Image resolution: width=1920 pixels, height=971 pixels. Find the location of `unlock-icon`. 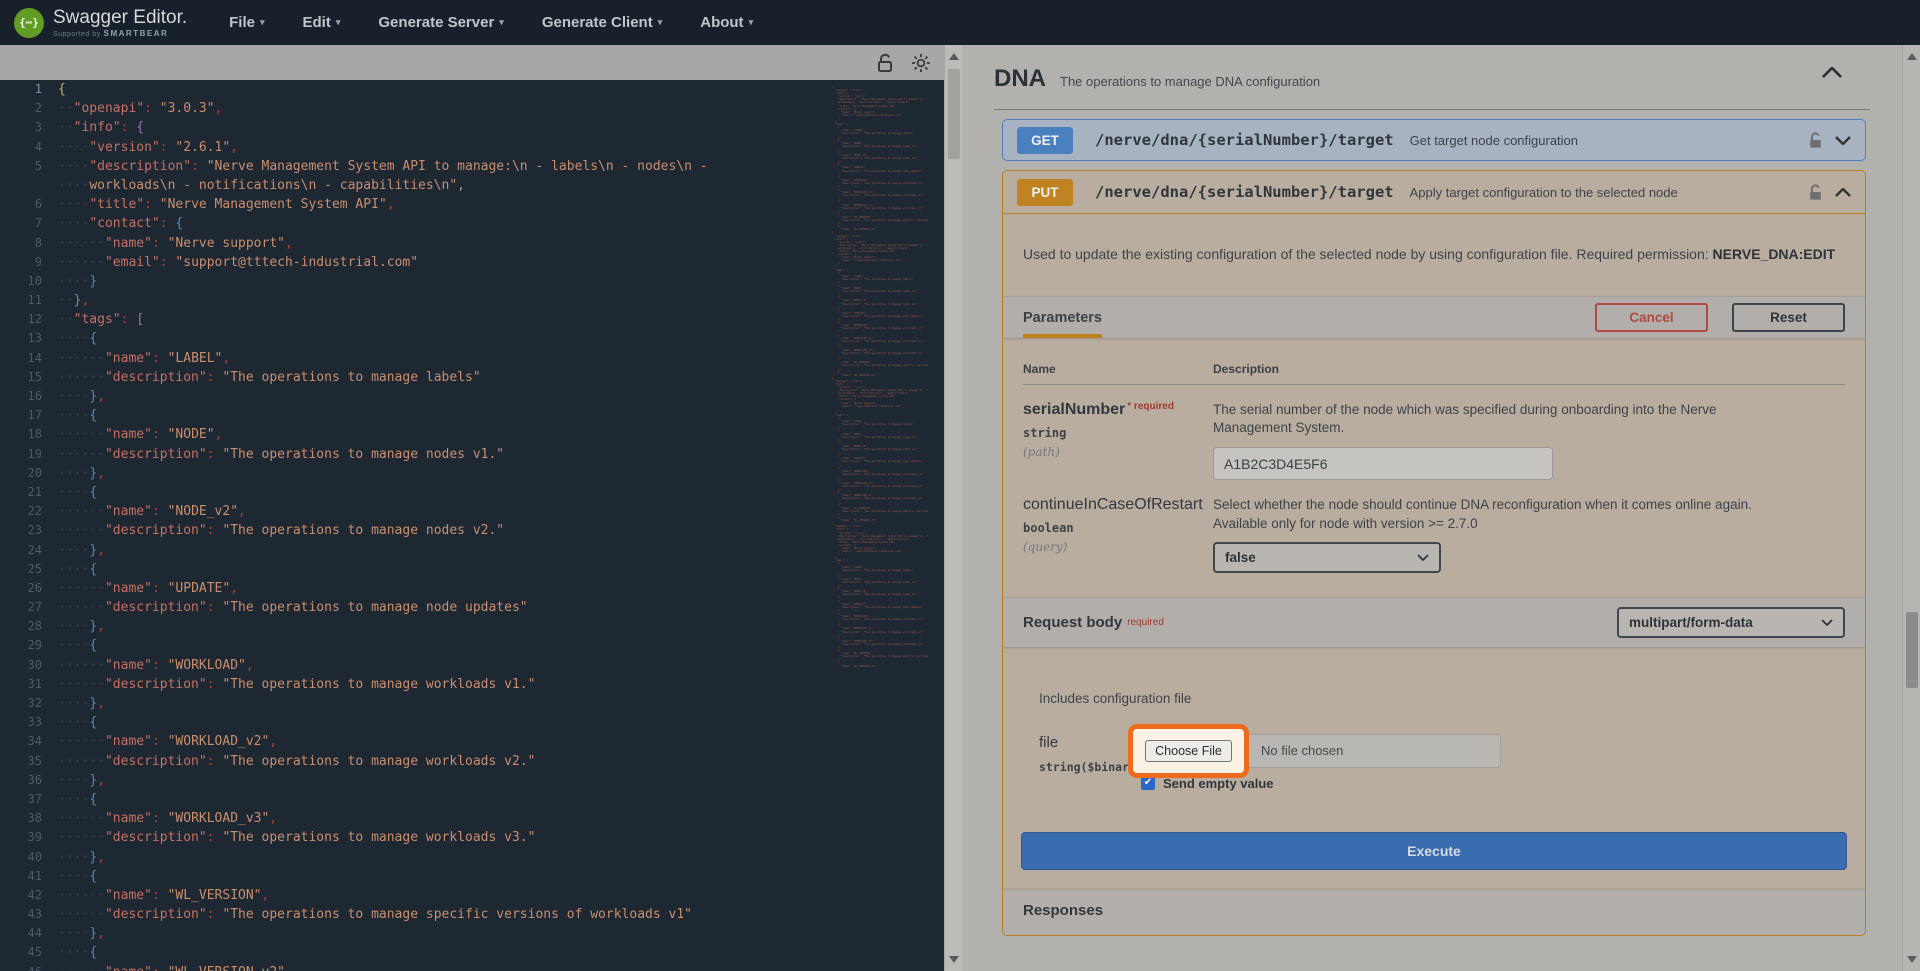

unlock-icon is located at coordinates (885, 63).